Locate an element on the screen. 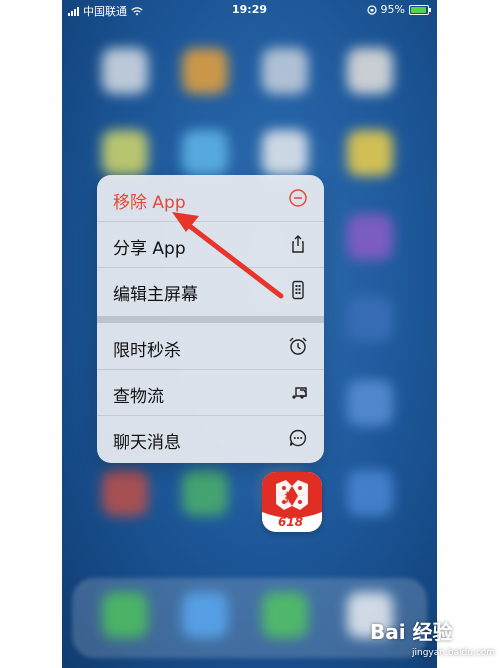 The image size is (500, 668). menu-item-label: 编辑主屏幕 is located at coordinates (155, 295).